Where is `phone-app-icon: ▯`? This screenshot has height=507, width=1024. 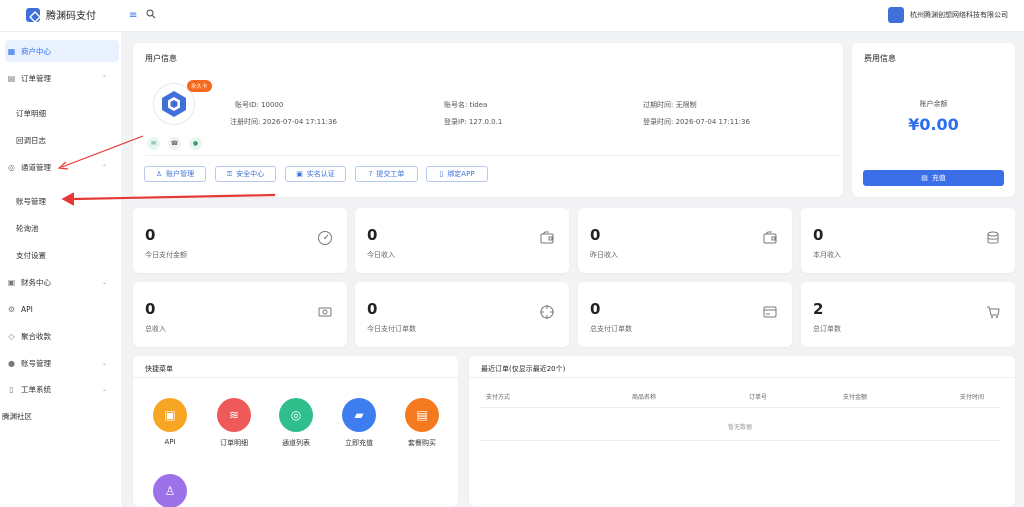
phone-app-icon: ▯ is located at coordinates (441, 174).